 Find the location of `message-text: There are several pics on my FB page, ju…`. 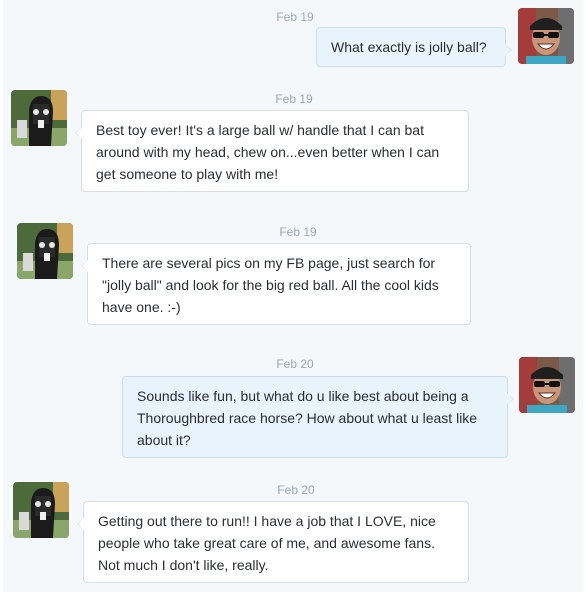

message-text: There are several pics on my FB page, ju… is located at coordinates (270, 285).